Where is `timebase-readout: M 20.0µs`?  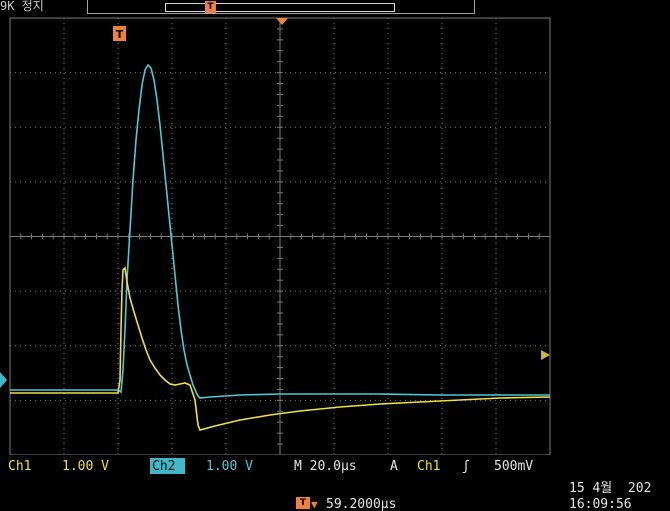
timebase-readout: M 20.0µs is located at coordinates (325, 466).